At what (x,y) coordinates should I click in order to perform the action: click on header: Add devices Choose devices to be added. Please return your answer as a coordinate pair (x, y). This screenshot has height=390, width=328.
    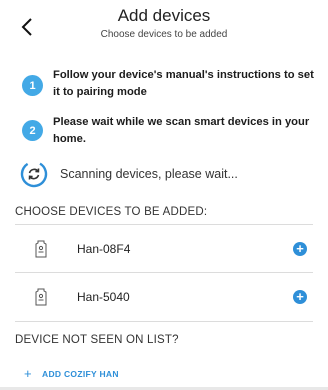
    Looking at the image, I should click on (164, 28).